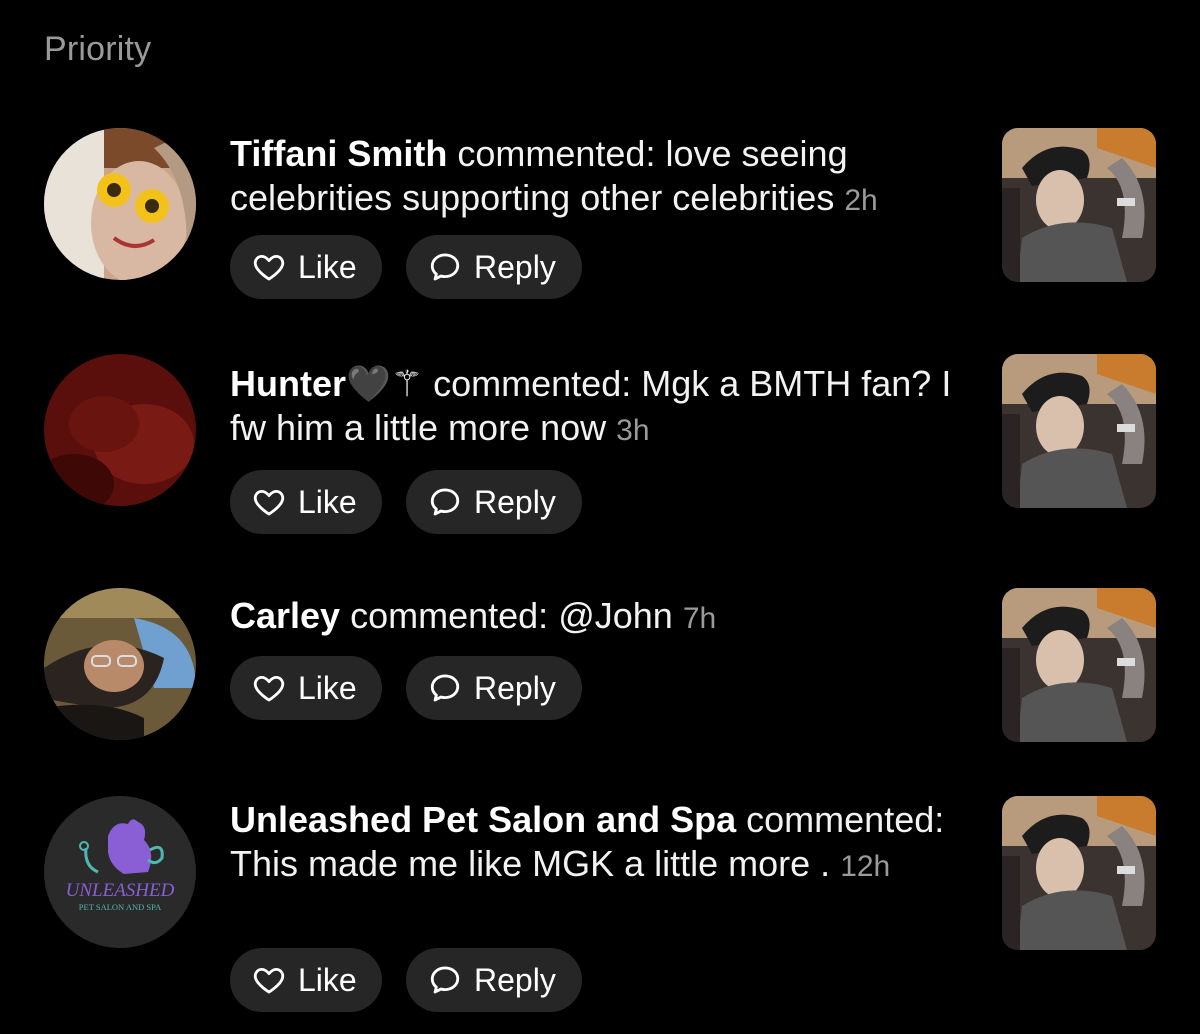  Describe the element at coordinates (338, 153) in the screenshot. I see `commenter-name: Tiffani Smith` at that location.